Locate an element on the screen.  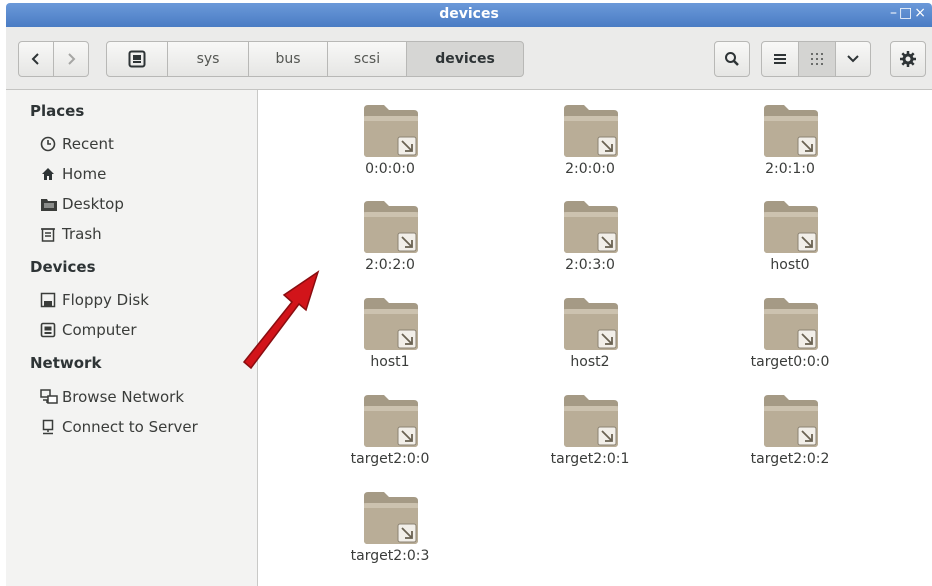
file-item: host1 is located at coordinates (390, 332).